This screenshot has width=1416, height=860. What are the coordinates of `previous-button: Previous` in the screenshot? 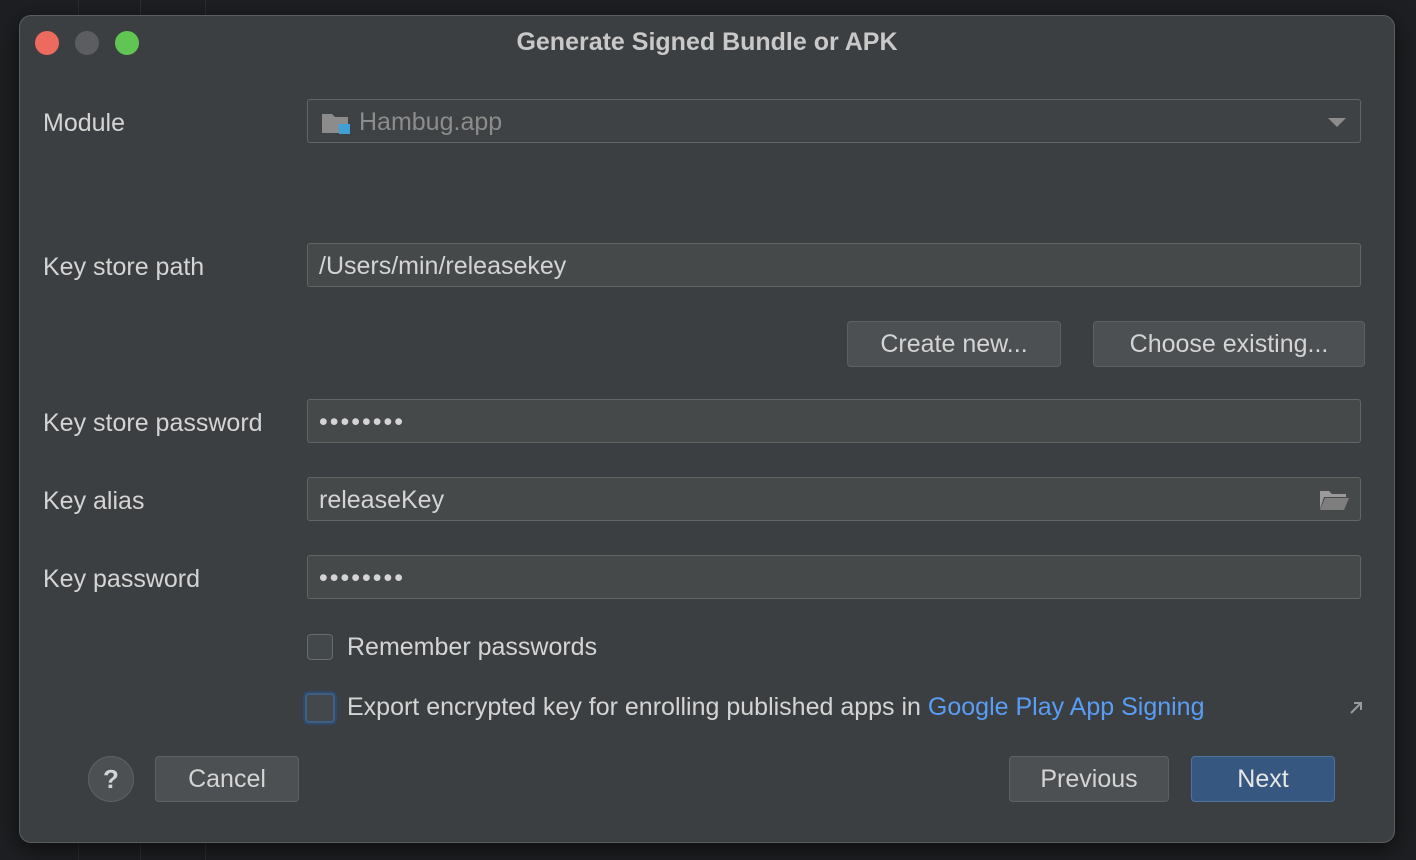 It's located at (1089, 779).